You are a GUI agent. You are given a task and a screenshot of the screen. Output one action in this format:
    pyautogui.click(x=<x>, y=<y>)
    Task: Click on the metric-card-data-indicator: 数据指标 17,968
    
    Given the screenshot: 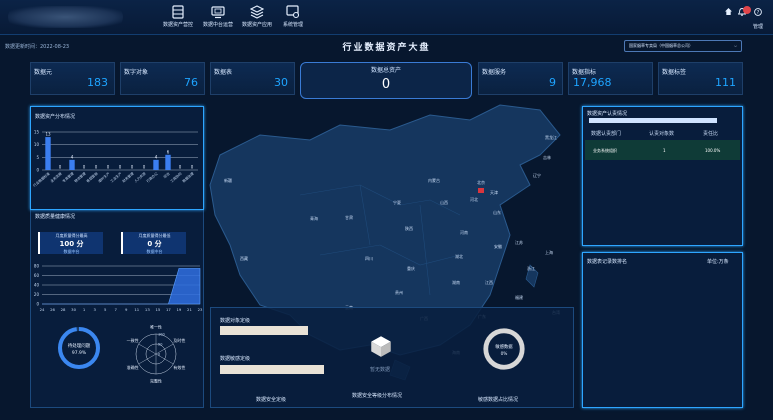 What is the action you would take?
    pyautogui.click(x=610, y=78)
    